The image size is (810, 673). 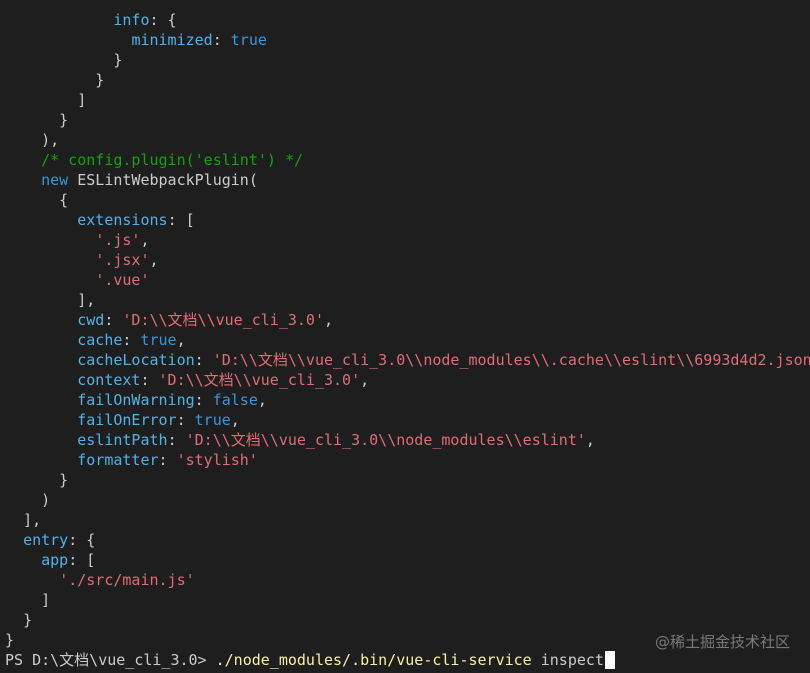 What do you see at coordinates (46, 200) in the screenshot?
I see `code-token: {` at bounding box center [46, 200].